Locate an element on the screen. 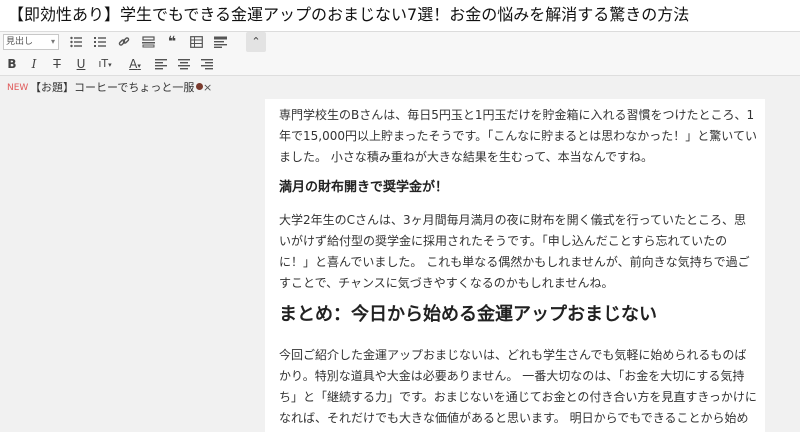 The image size is (800, 432). link-icon is located at coordinates (124, 42).